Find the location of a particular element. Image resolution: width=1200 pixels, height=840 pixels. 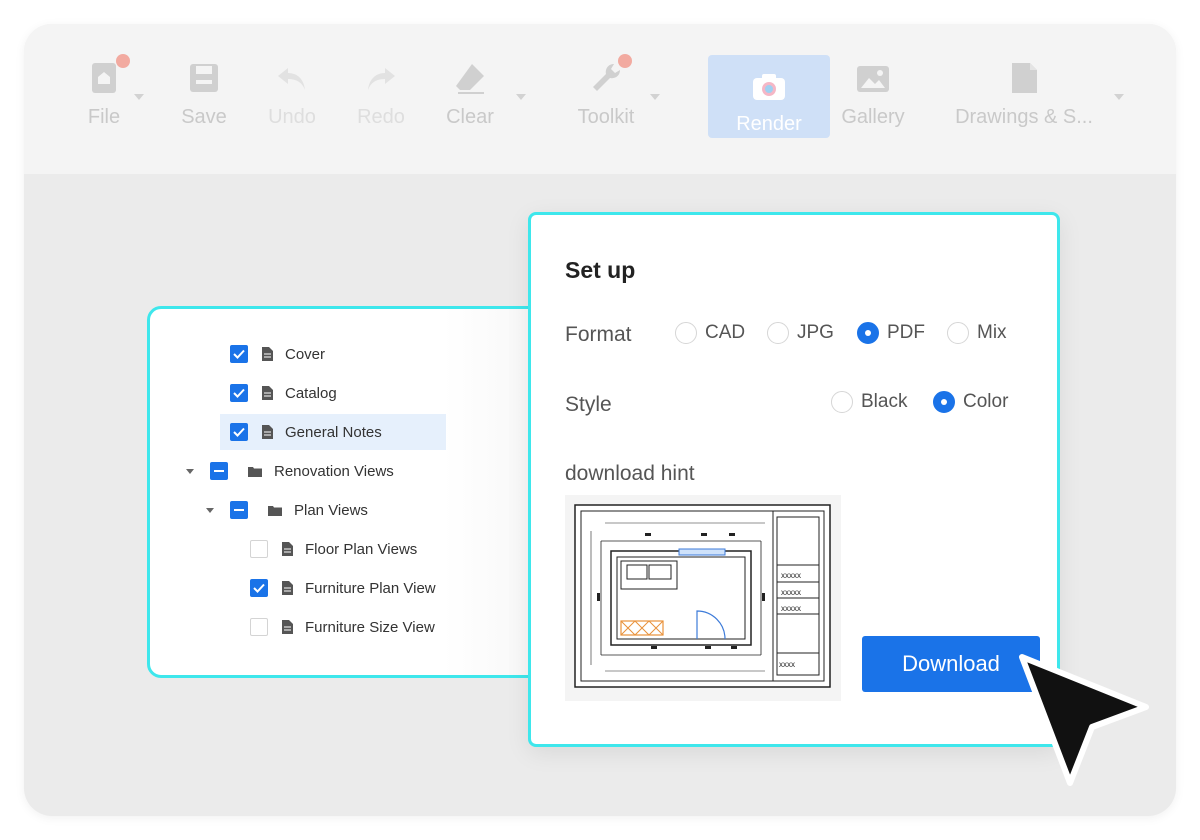

toolkit-label: Toolkit is located at coordinates (606, 117).